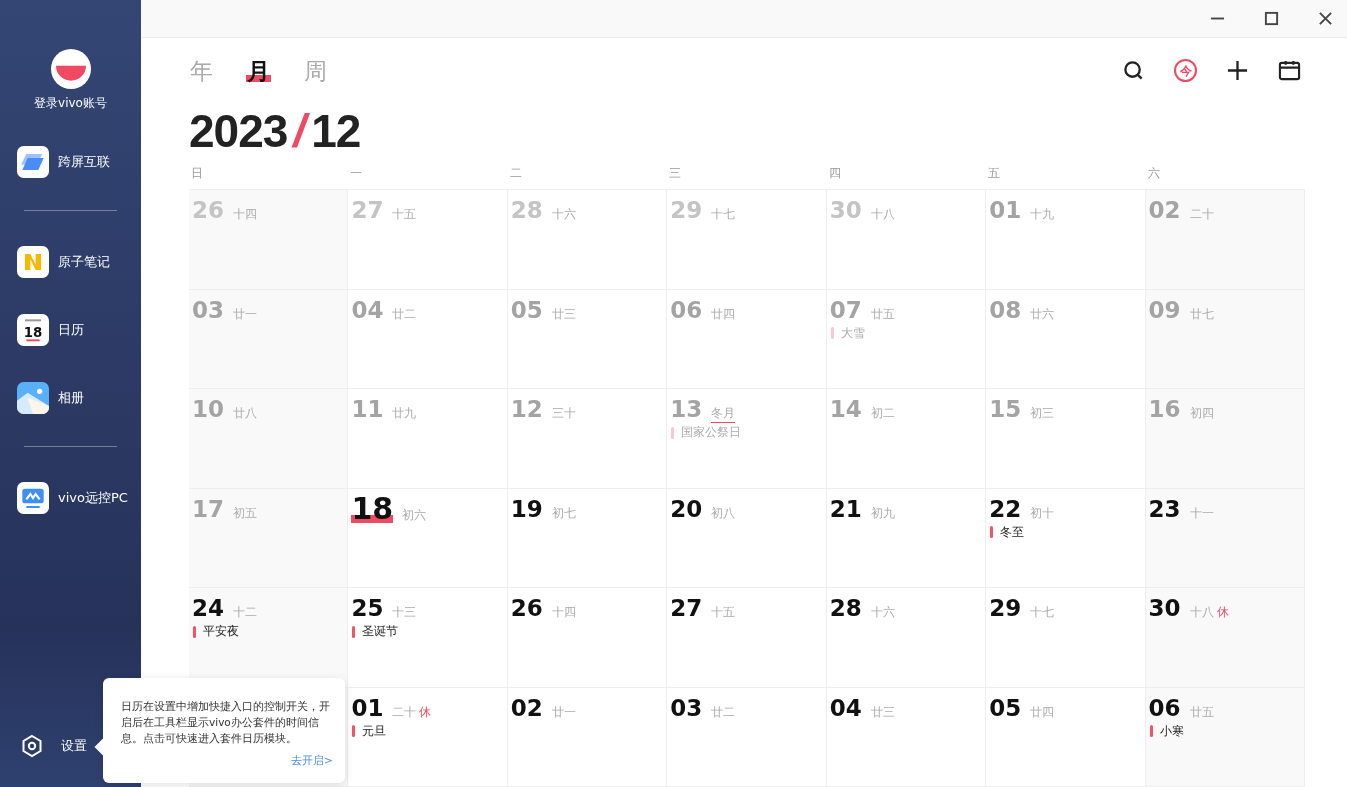  I want to click on lunar-date: 初十, so click(1042, 513).